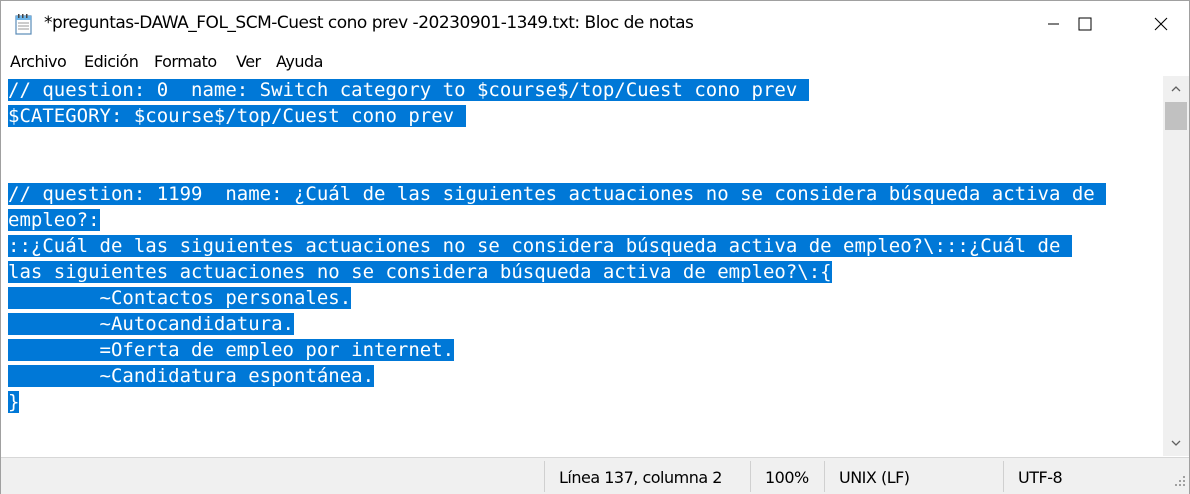 This screenshot has height=494, width=1190. Describe the element at coordinates (151, 324) in the screenshot. I see `editor-line: ~Autocandidatura.` at that location.